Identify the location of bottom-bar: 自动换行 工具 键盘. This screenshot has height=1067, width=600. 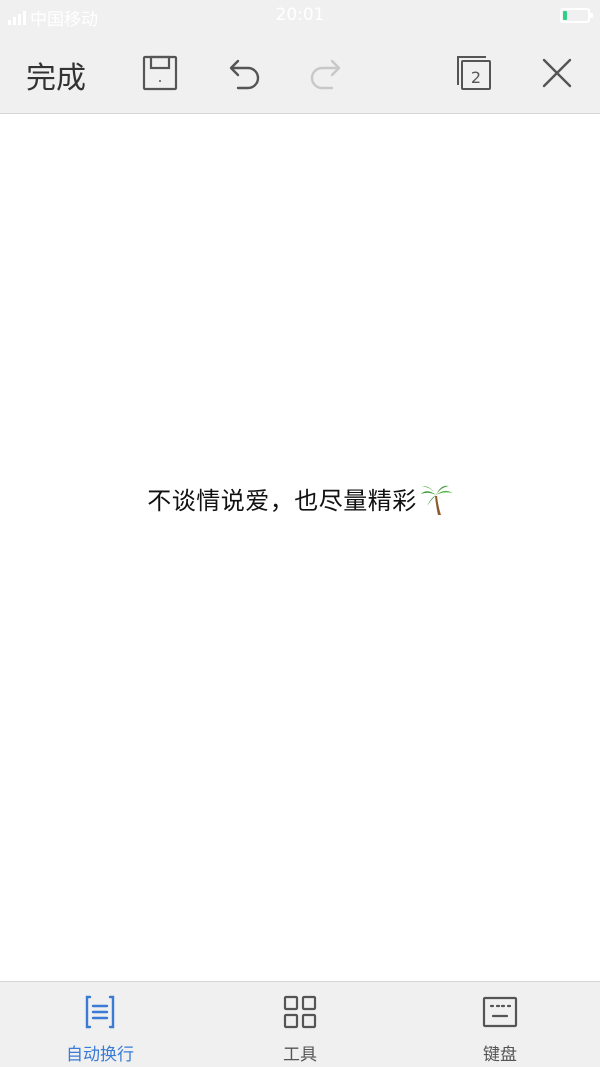
(300, 1024).